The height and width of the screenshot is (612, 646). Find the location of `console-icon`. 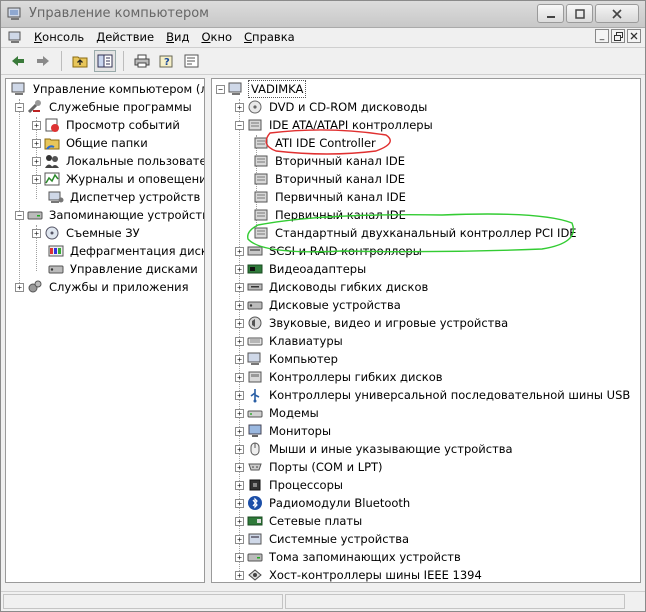

console-icon is located at coordinates (15, 37).